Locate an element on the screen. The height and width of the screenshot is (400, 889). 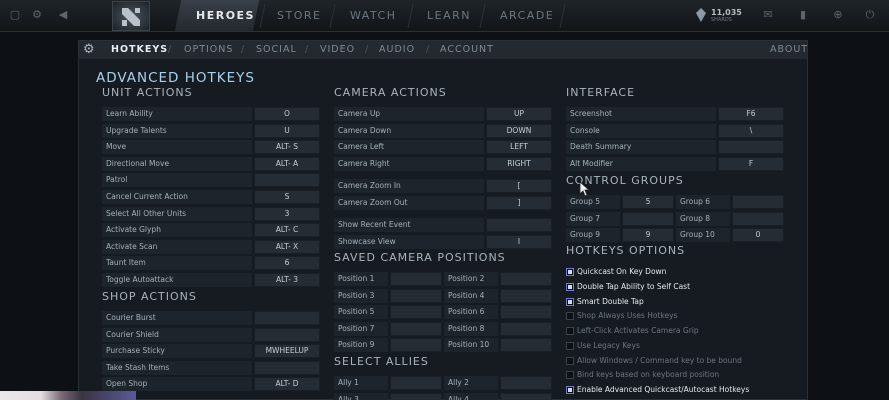
tile-icon: ▢ is located at coordinates (15, 15).